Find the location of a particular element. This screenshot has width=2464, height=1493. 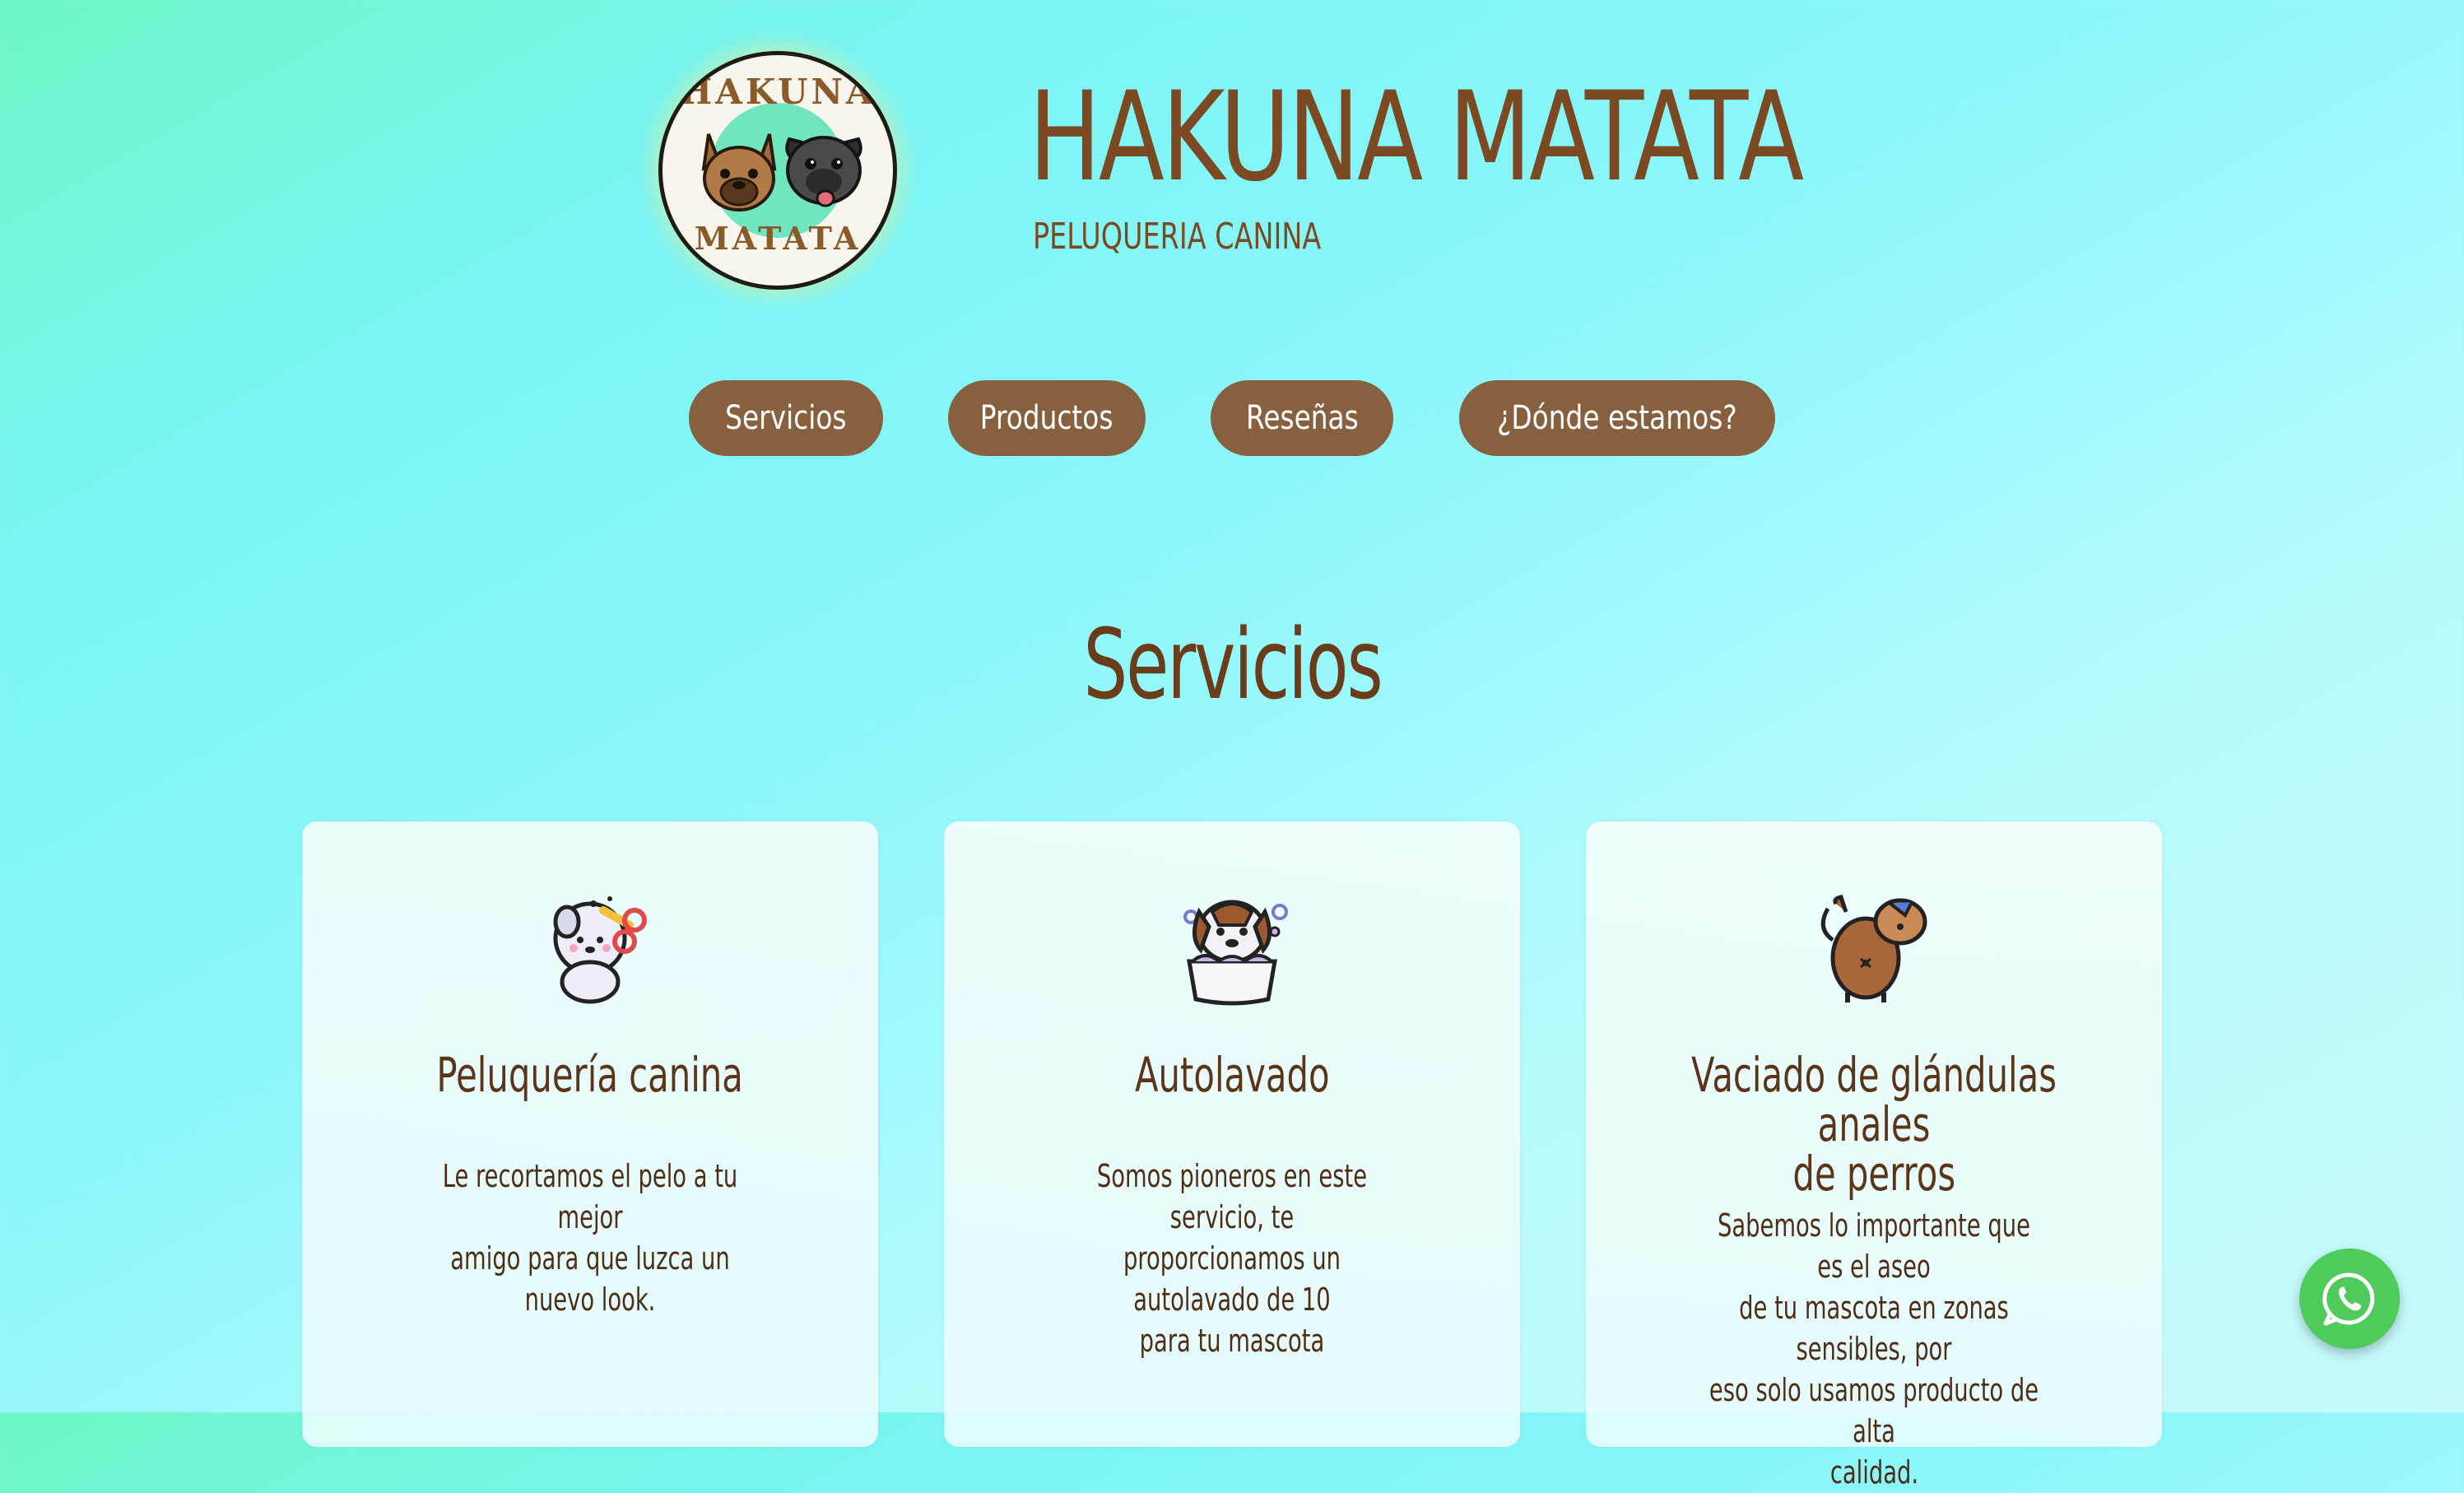

card-description-line: Somos pioneros en este servicio, te is located at coordinates (1232, 1196).